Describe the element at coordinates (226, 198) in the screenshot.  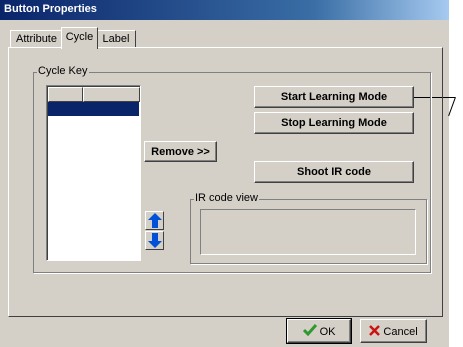
I see `ir-code-view-legend: IR code view` at that location.